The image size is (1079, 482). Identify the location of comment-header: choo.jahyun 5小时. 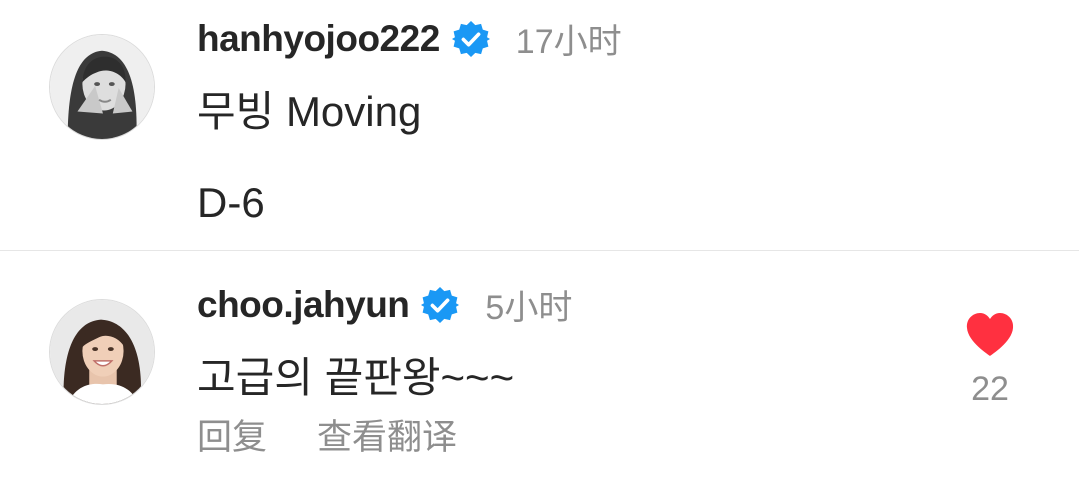
(384, 304).